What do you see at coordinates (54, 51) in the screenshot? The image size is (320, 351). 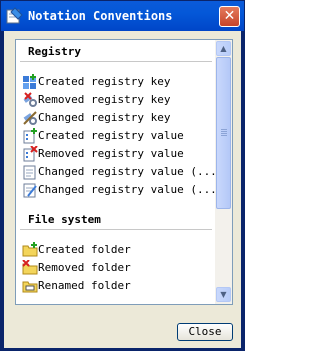 I see `section-heading-registry: Registry` at bounding box center [54, 51].